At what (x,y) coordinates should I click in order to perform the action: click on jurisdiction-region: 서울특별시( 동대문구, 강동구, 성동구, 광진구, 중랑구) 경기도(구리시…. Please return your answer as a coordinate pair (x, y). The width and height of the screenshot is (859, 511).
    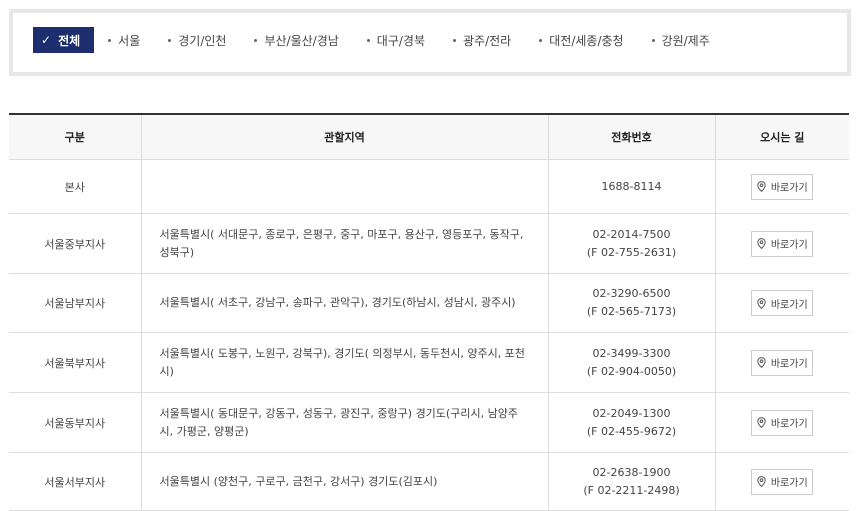
    Looking at the image, I should click on (344, 422).